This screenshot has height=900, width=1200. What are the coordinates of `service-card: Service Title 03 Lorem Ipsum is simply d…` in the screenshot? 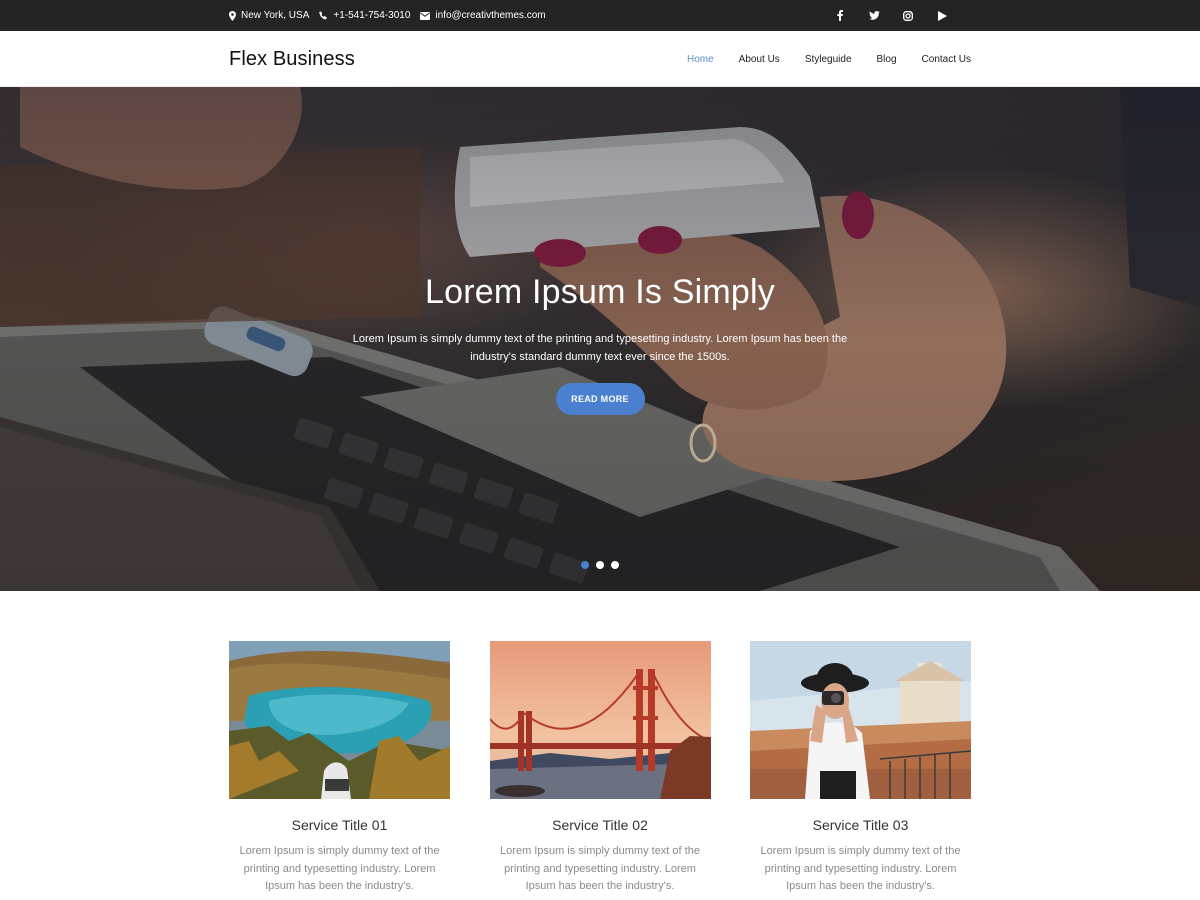 It's located at (860, 768).